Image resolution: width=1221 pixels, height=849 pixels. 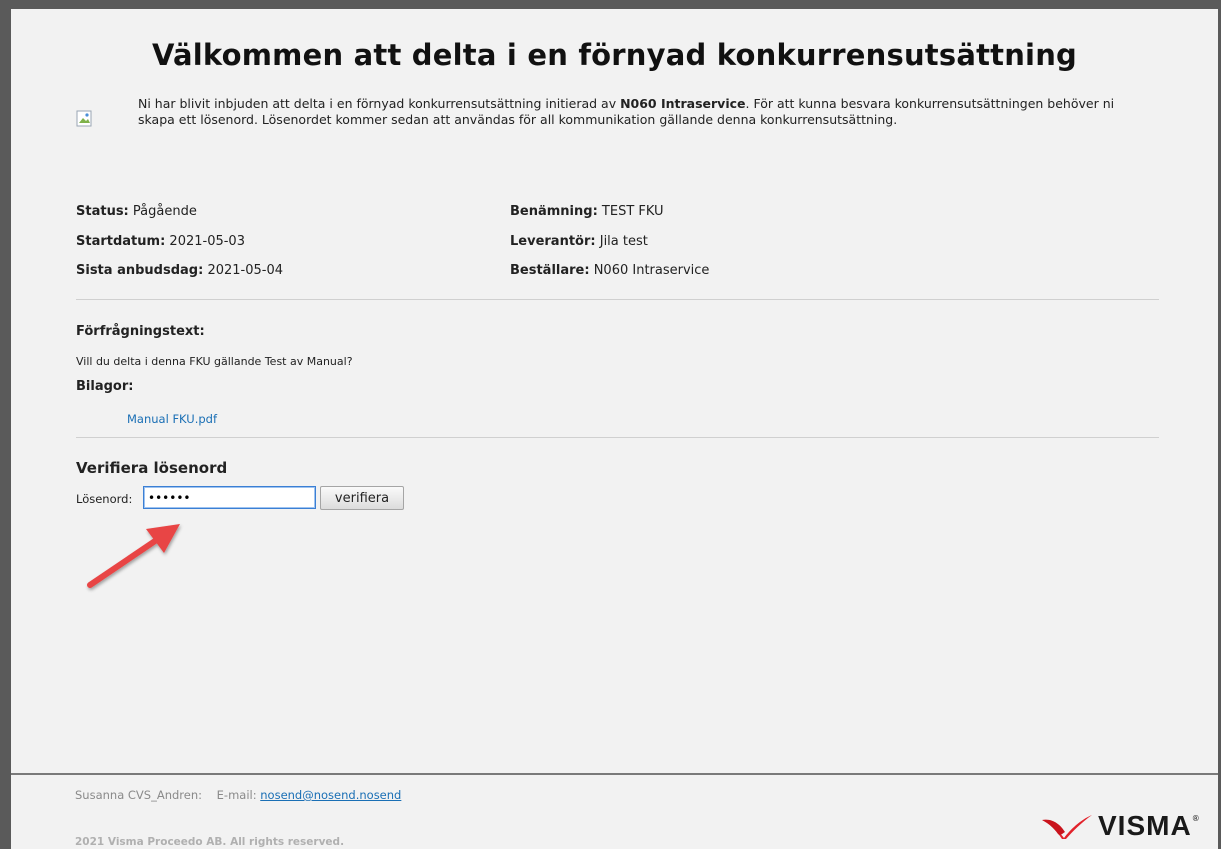 What do you see at coordinates (330, 795) in the screenshot?
I see `footer-email-link: nosend@nosend.nosend` at bounding box center [330, 795].